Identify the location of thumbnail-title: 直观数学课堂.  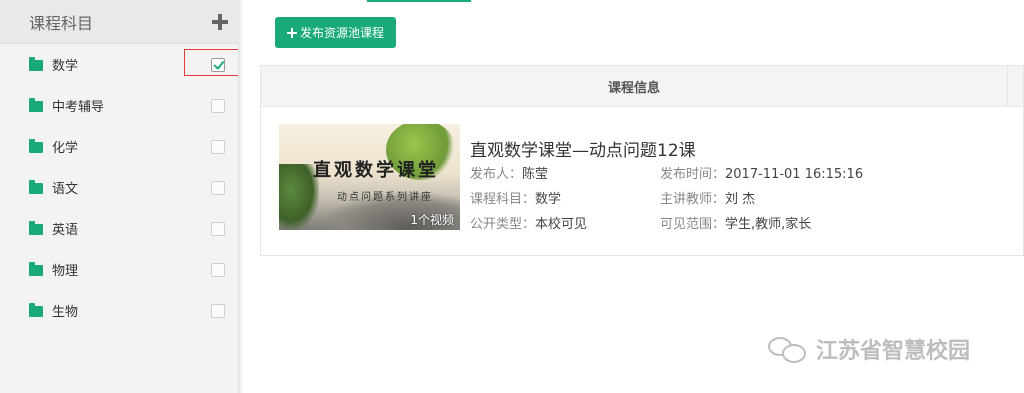
(376, 170).